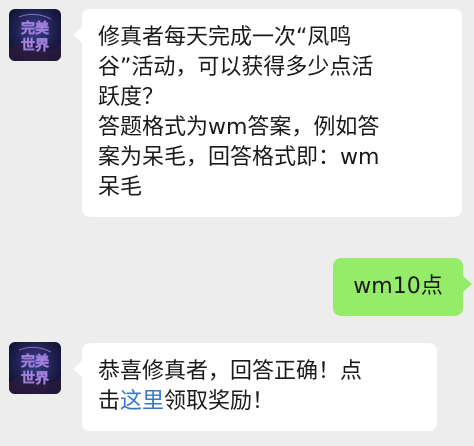 The height and width of the screenshot is (446, 474). What do you see at coordinates (142, 401) in the screenshot?
I see `claim-reward-link: 这里` at bounding box center [142, 401].